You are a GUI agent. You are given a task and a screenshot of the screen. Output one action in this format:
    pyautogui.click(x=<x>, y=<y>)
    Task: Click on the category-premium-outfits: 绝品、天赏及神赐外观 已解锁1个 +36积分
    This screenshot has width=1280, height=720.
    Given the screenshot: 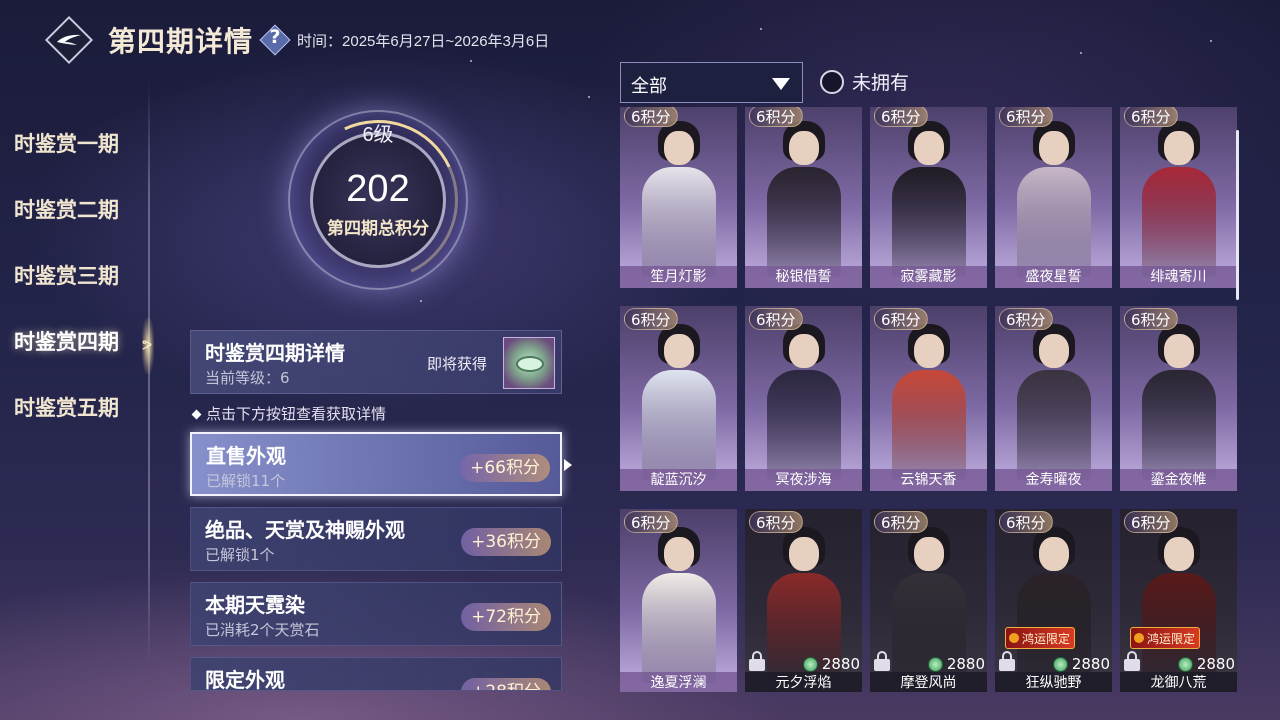 What is the action you would take?
    pyautogui.click(x=376, y=539)
    